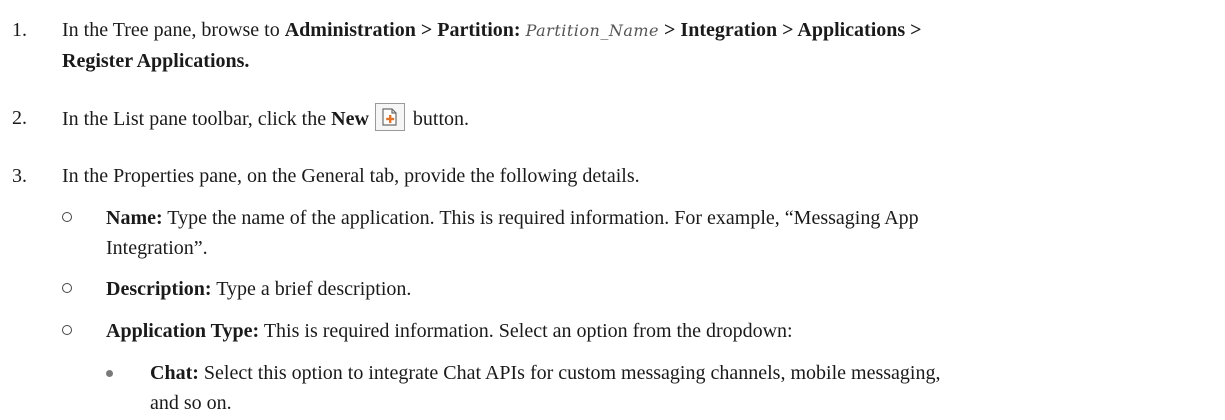 Image resolution: width=1225 pixels, height=420 pixels. What do you see at coordinates (183, 331) in the screenshot?
I see `field-label: Application Type:` at bounding box center [183, 331].